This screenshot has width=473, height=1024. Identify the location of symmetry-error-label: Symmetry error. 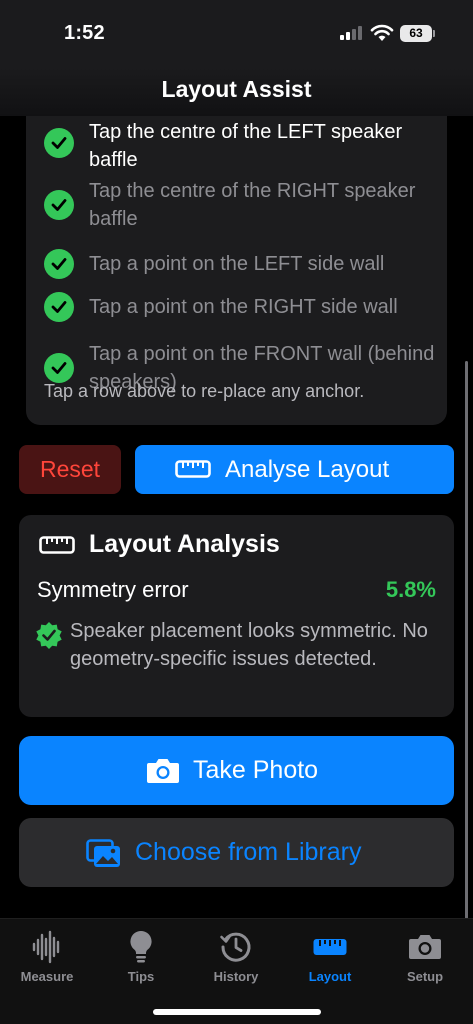
(113, 589).